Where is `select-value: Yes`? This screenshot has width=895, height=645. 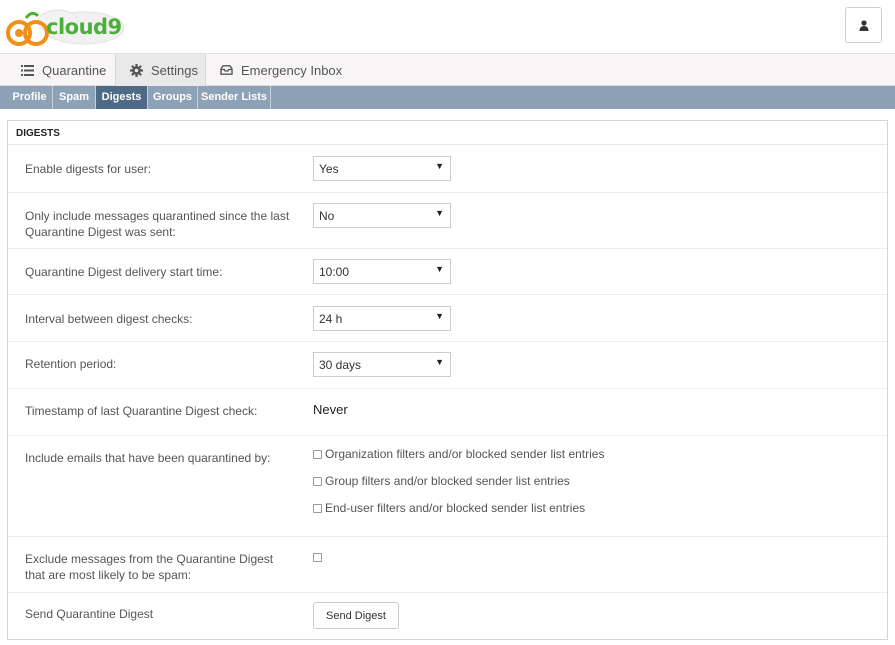
select-value: Yes is located at coordinates (329, 169).